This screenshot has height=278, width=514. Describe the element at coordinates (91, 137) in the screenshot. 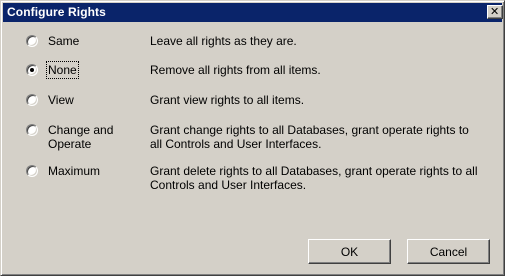

I see `option-label-change-and-operate: Change and Operate` at that location.